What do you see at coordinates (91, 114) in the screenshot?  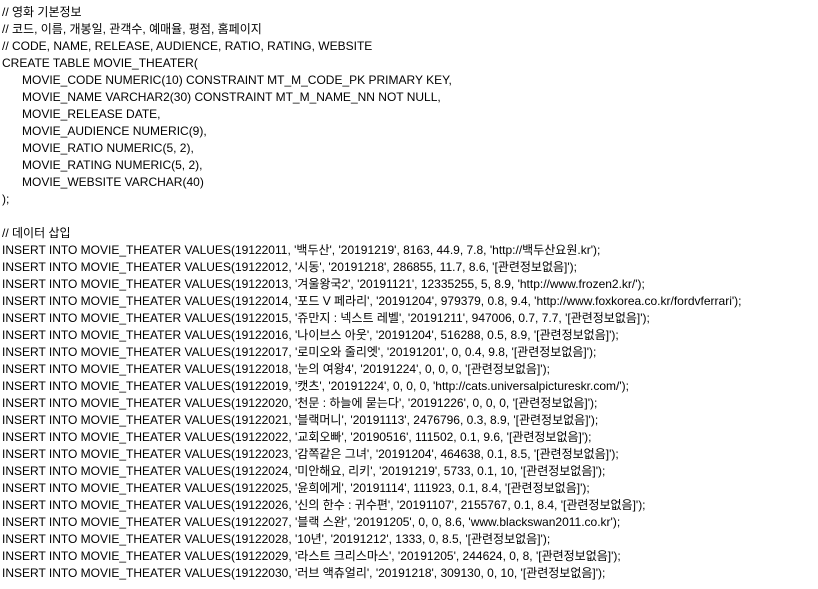 I see `column-definition: MOVIE_RELEASE DATE,` at bounding box center [91, 114].